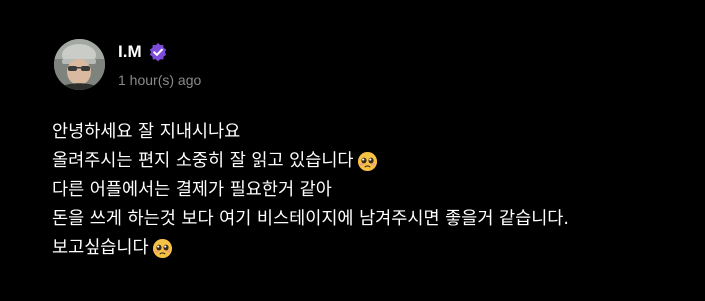 The width and height of the screenshot is (705, 301). I want to click on message-line: 안녕하세요 잘 지내시나요, so click(372, 132).